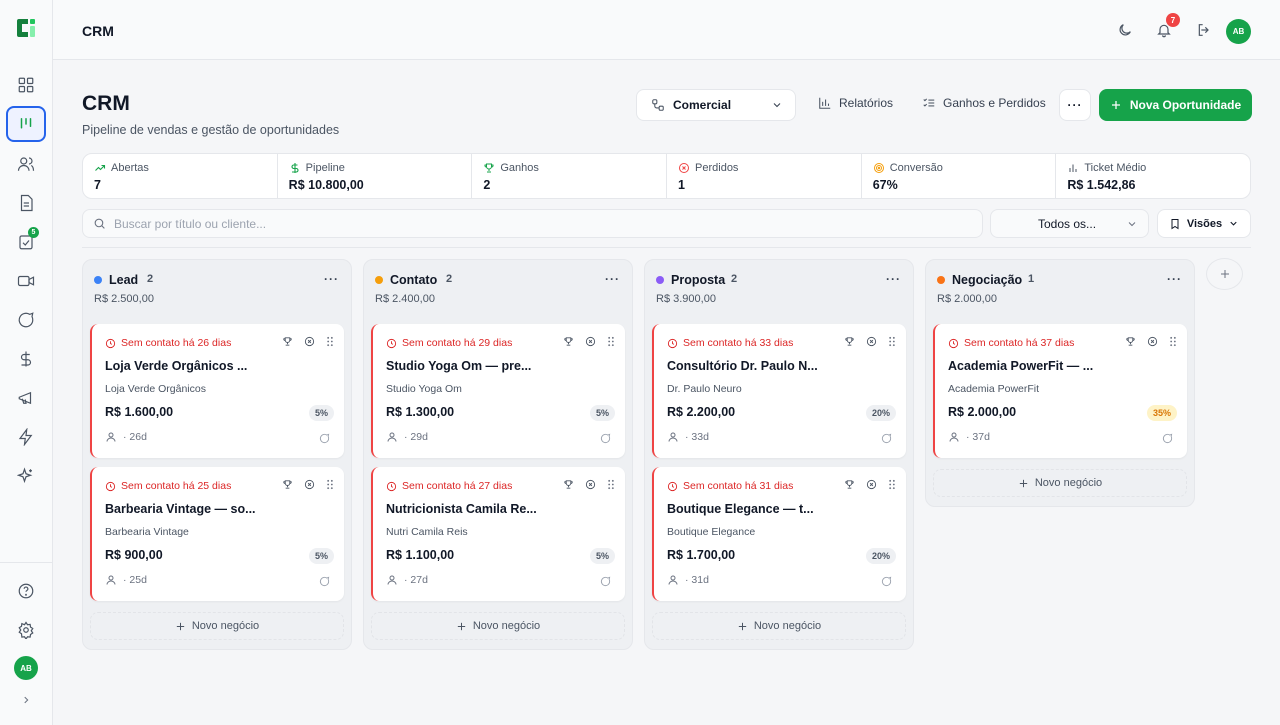  Describe the element at coordinates (26, 85) in the screenshot. I see `nav-dashboard-icon` at that location.